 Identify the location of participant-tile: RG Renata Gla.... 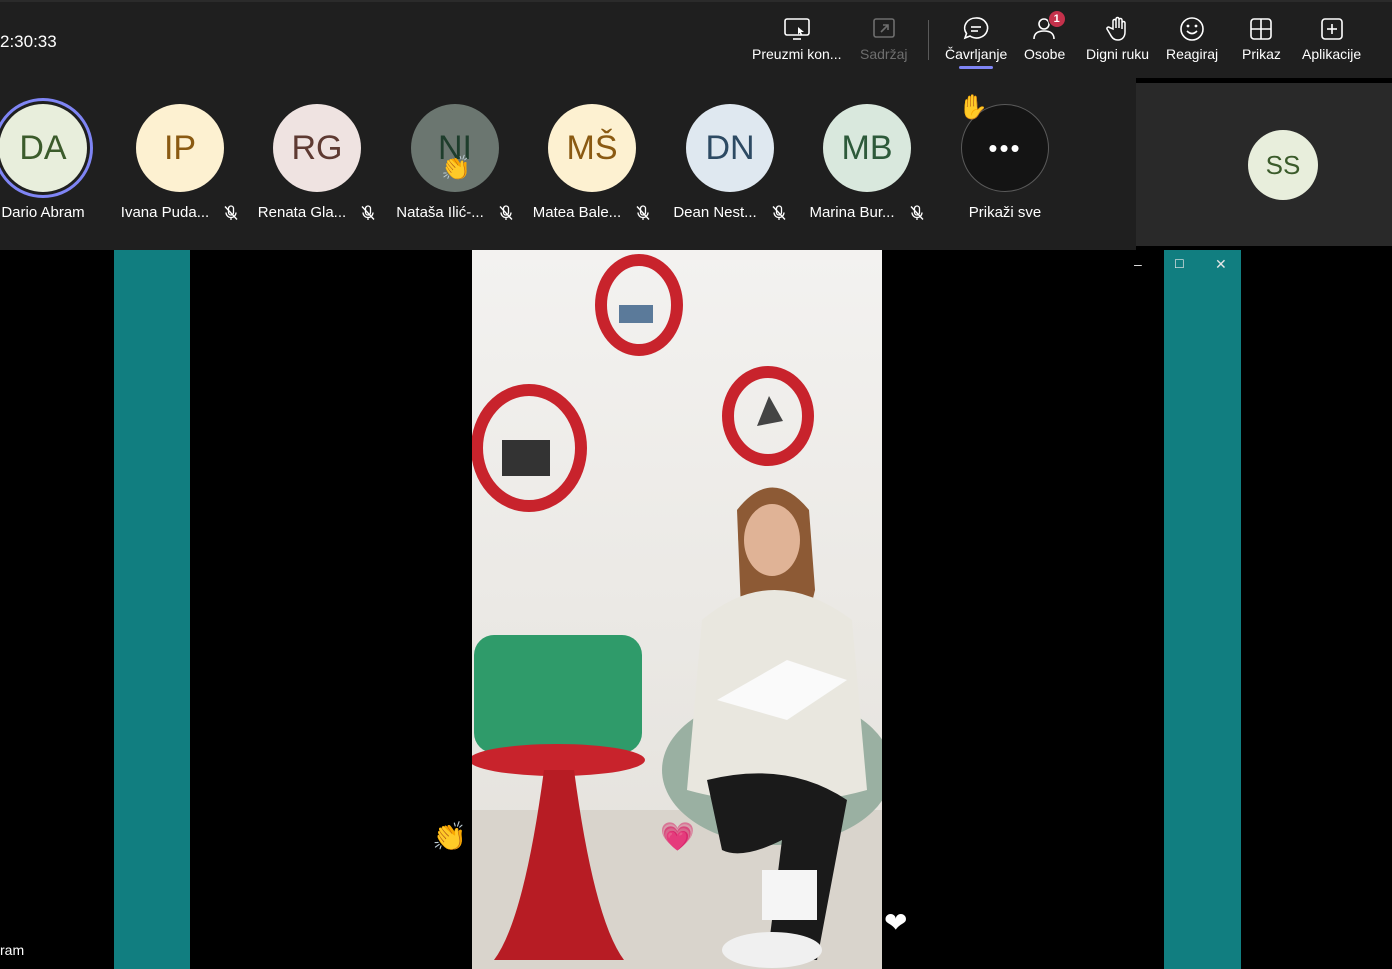
(317, 162).